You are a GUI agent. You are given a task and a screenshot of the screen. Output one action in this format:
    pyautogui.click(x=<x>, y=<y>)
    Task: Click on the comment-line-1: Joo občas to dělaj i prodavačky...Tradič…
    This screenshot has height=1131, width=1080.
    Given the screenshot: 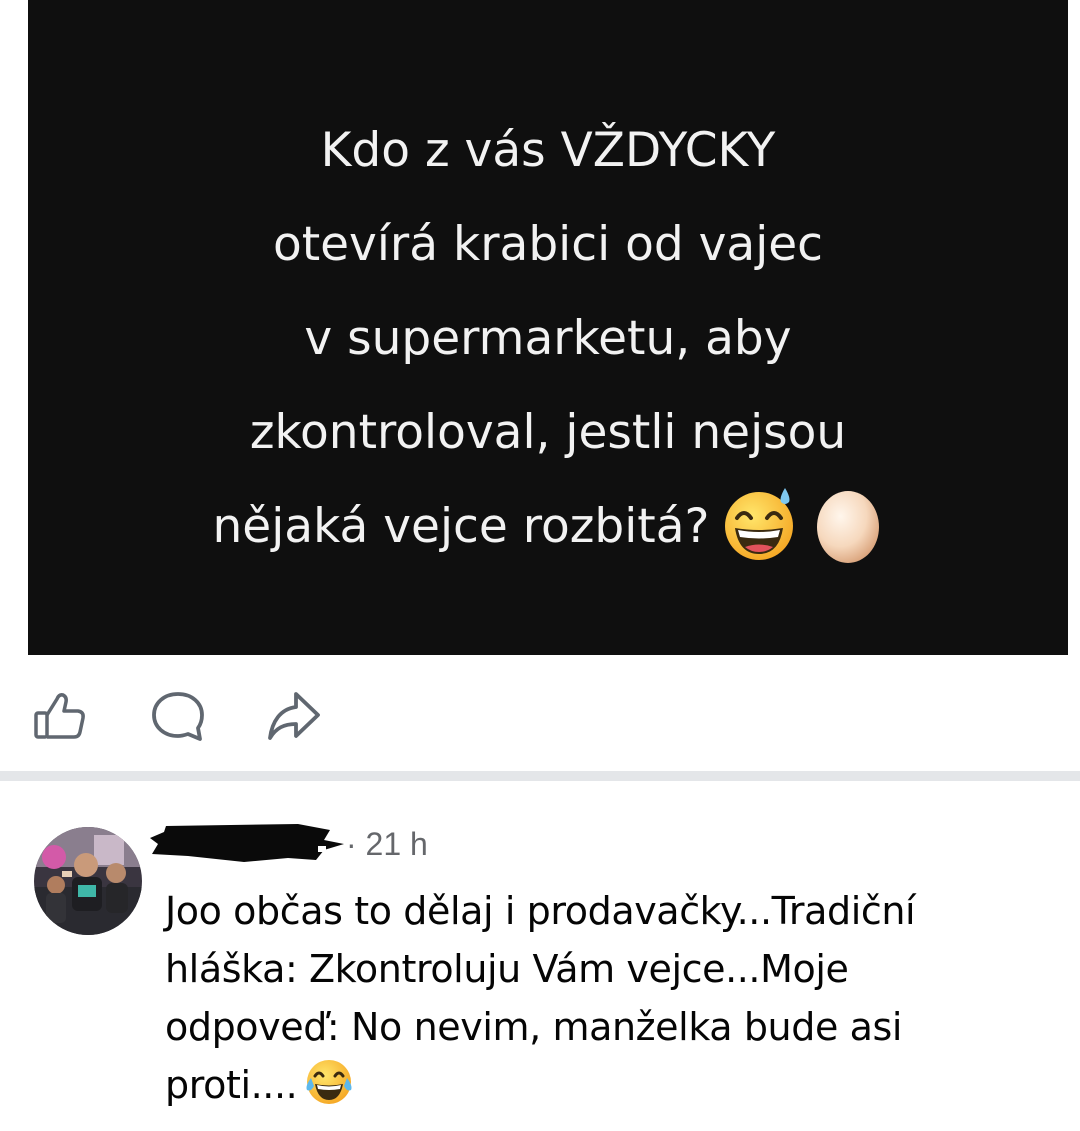 What is the action you would take?
    pyautogui.click(x=540, y=911)
    